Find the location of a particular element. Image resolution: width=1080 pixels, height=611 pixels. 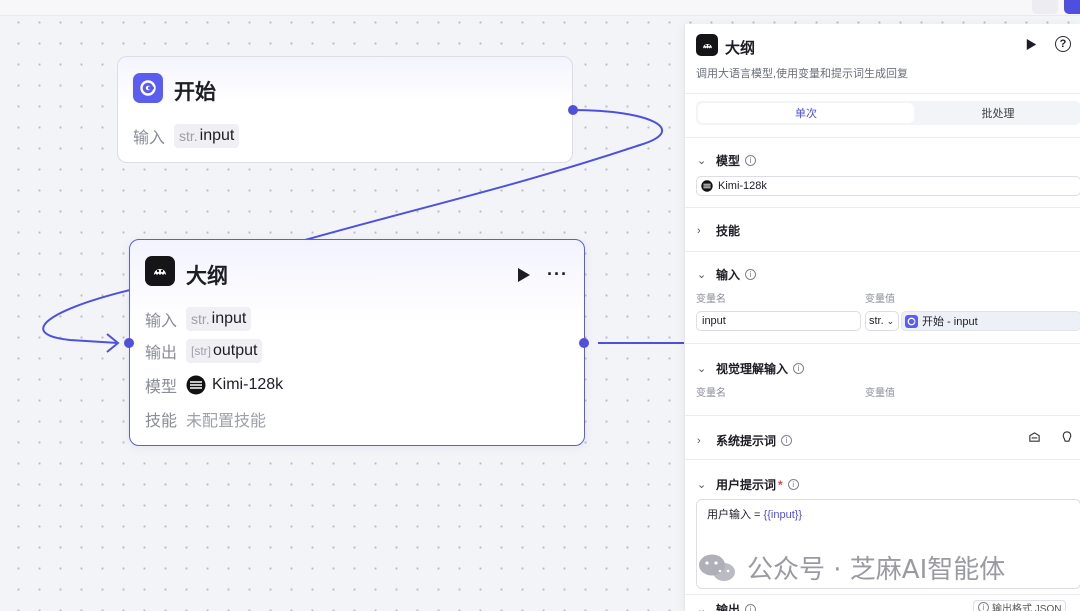

input-section-header: ⌄ 输入 i is located at coordinates (727, 274).